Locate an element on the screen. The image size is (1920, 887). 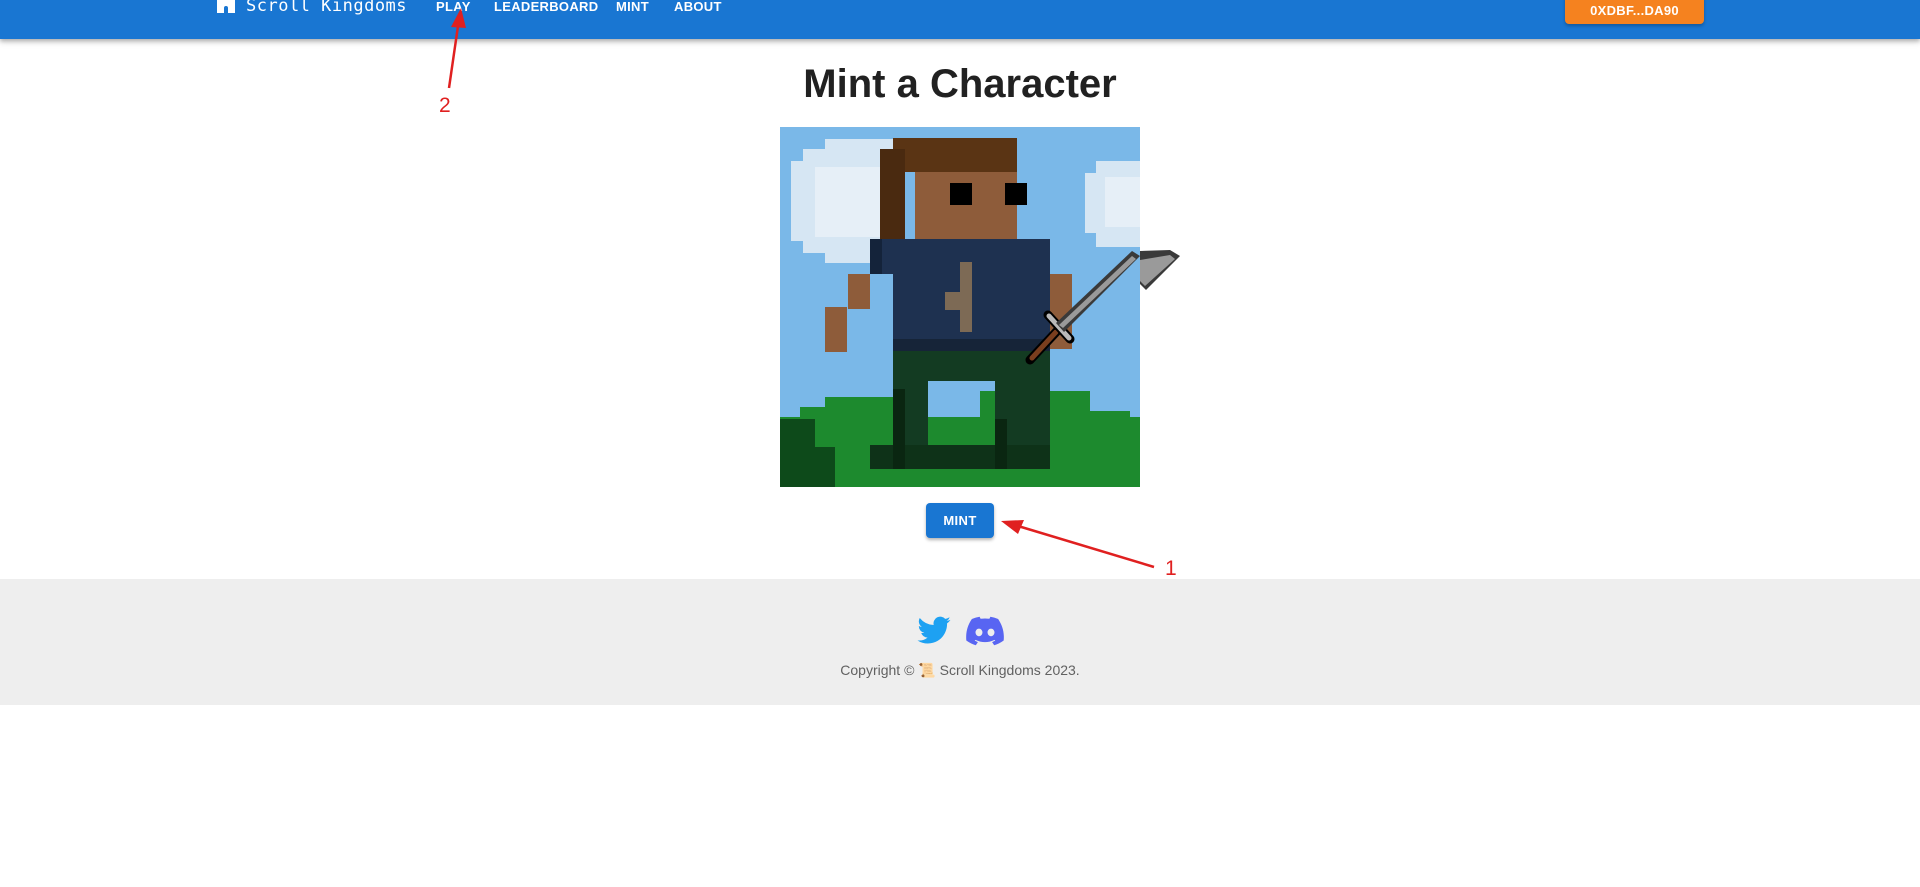
twitter-icon is located at coordinates (934, 634).